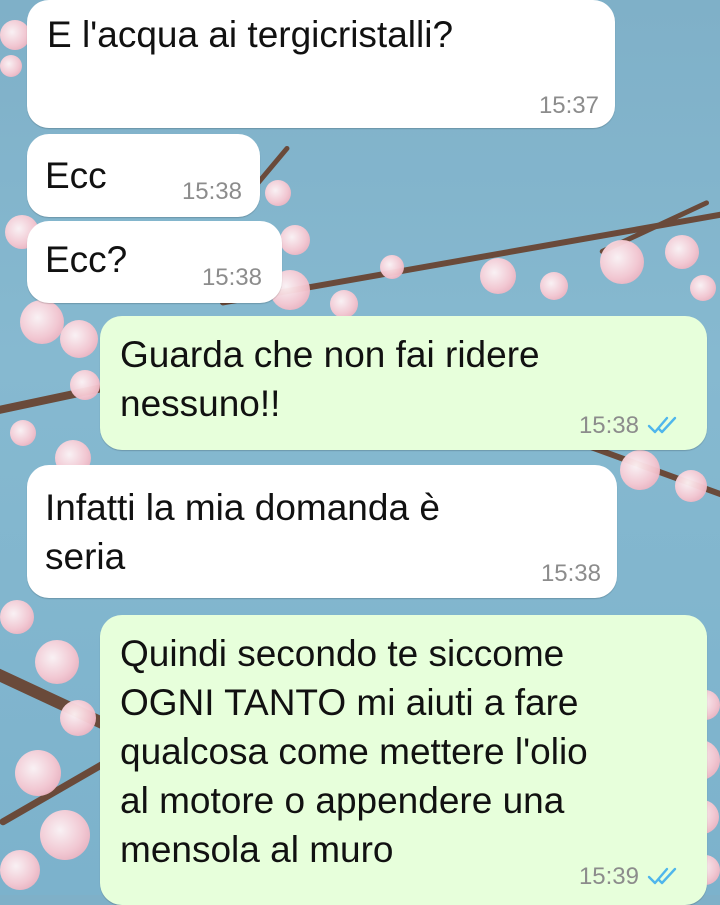 The width and height of the screenshot is (720, 905). Describe the element at coordinates (330, 379) in the screenshot. I see `message-text: Guarda che non fai ridere nessuno!!` at that location.